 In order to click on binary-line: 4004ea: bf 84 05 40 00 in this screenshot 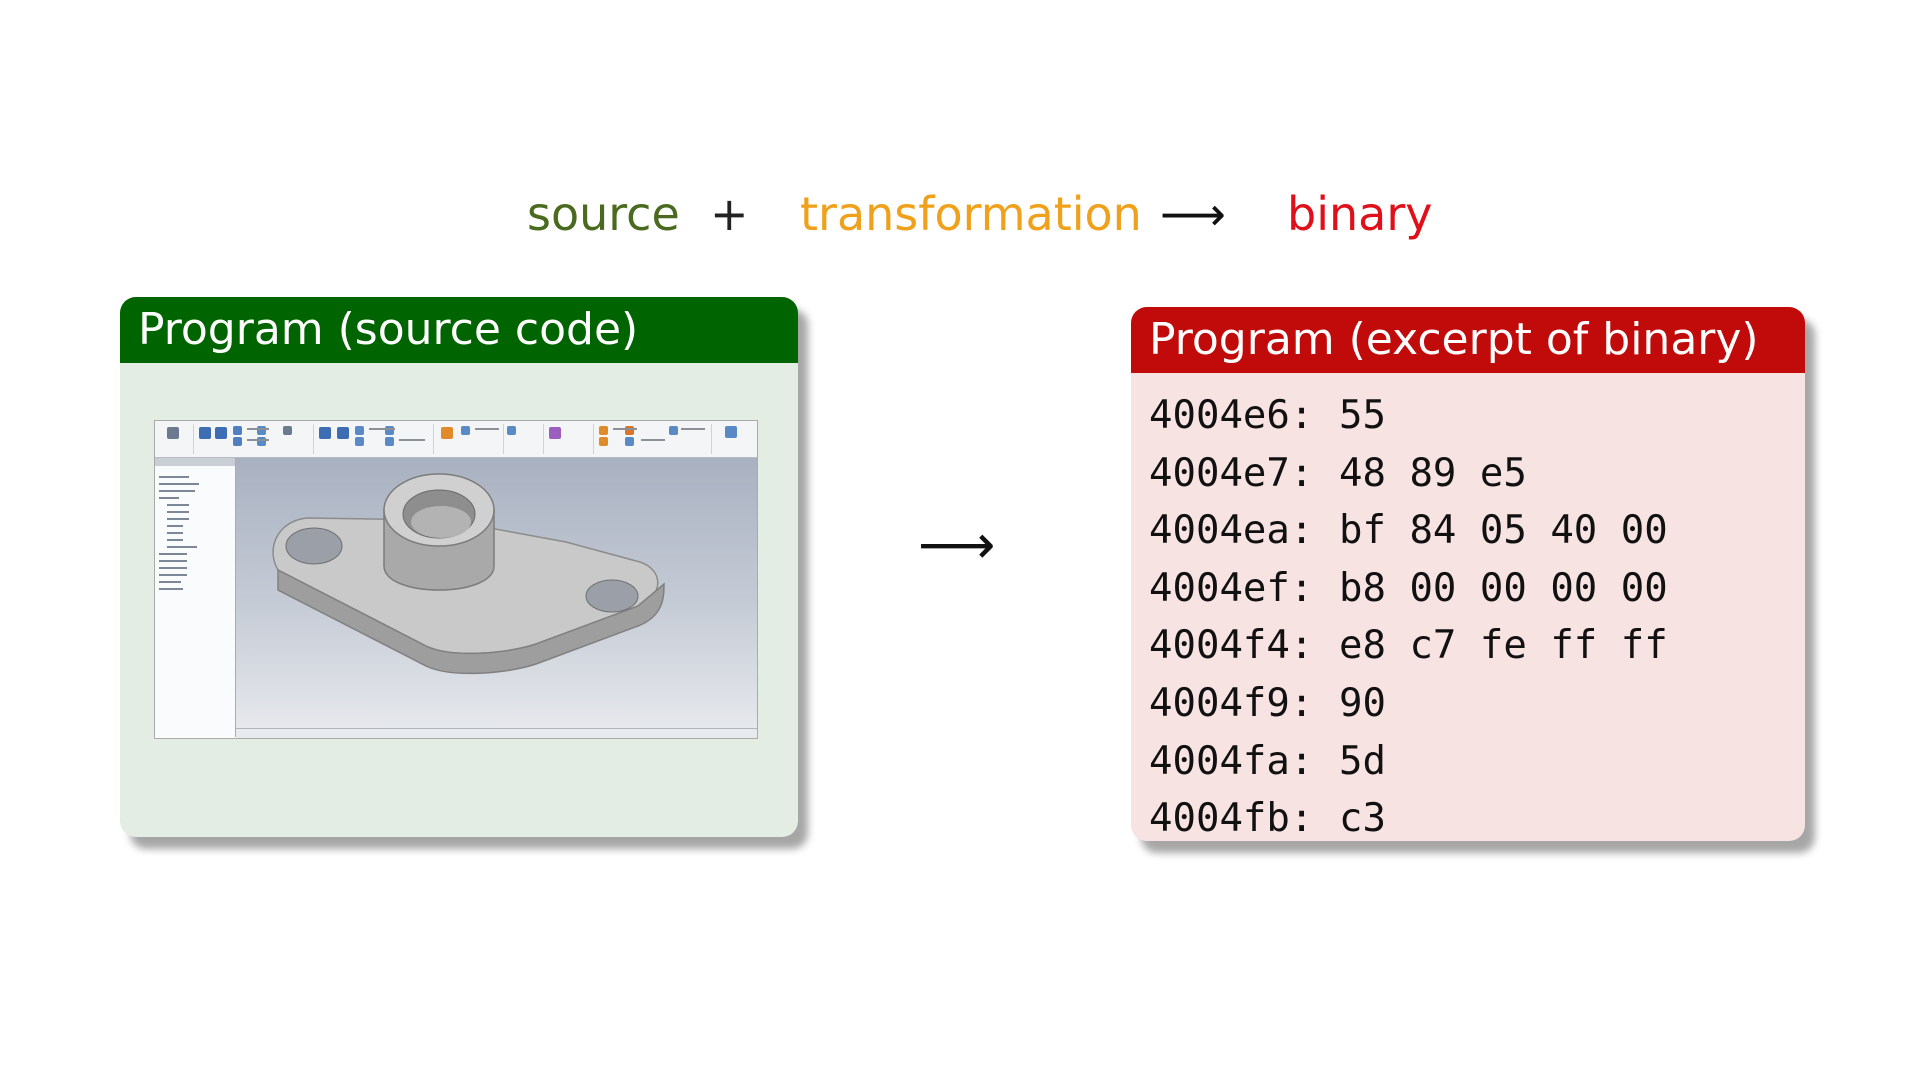, I will do `click(1408, 531)`.